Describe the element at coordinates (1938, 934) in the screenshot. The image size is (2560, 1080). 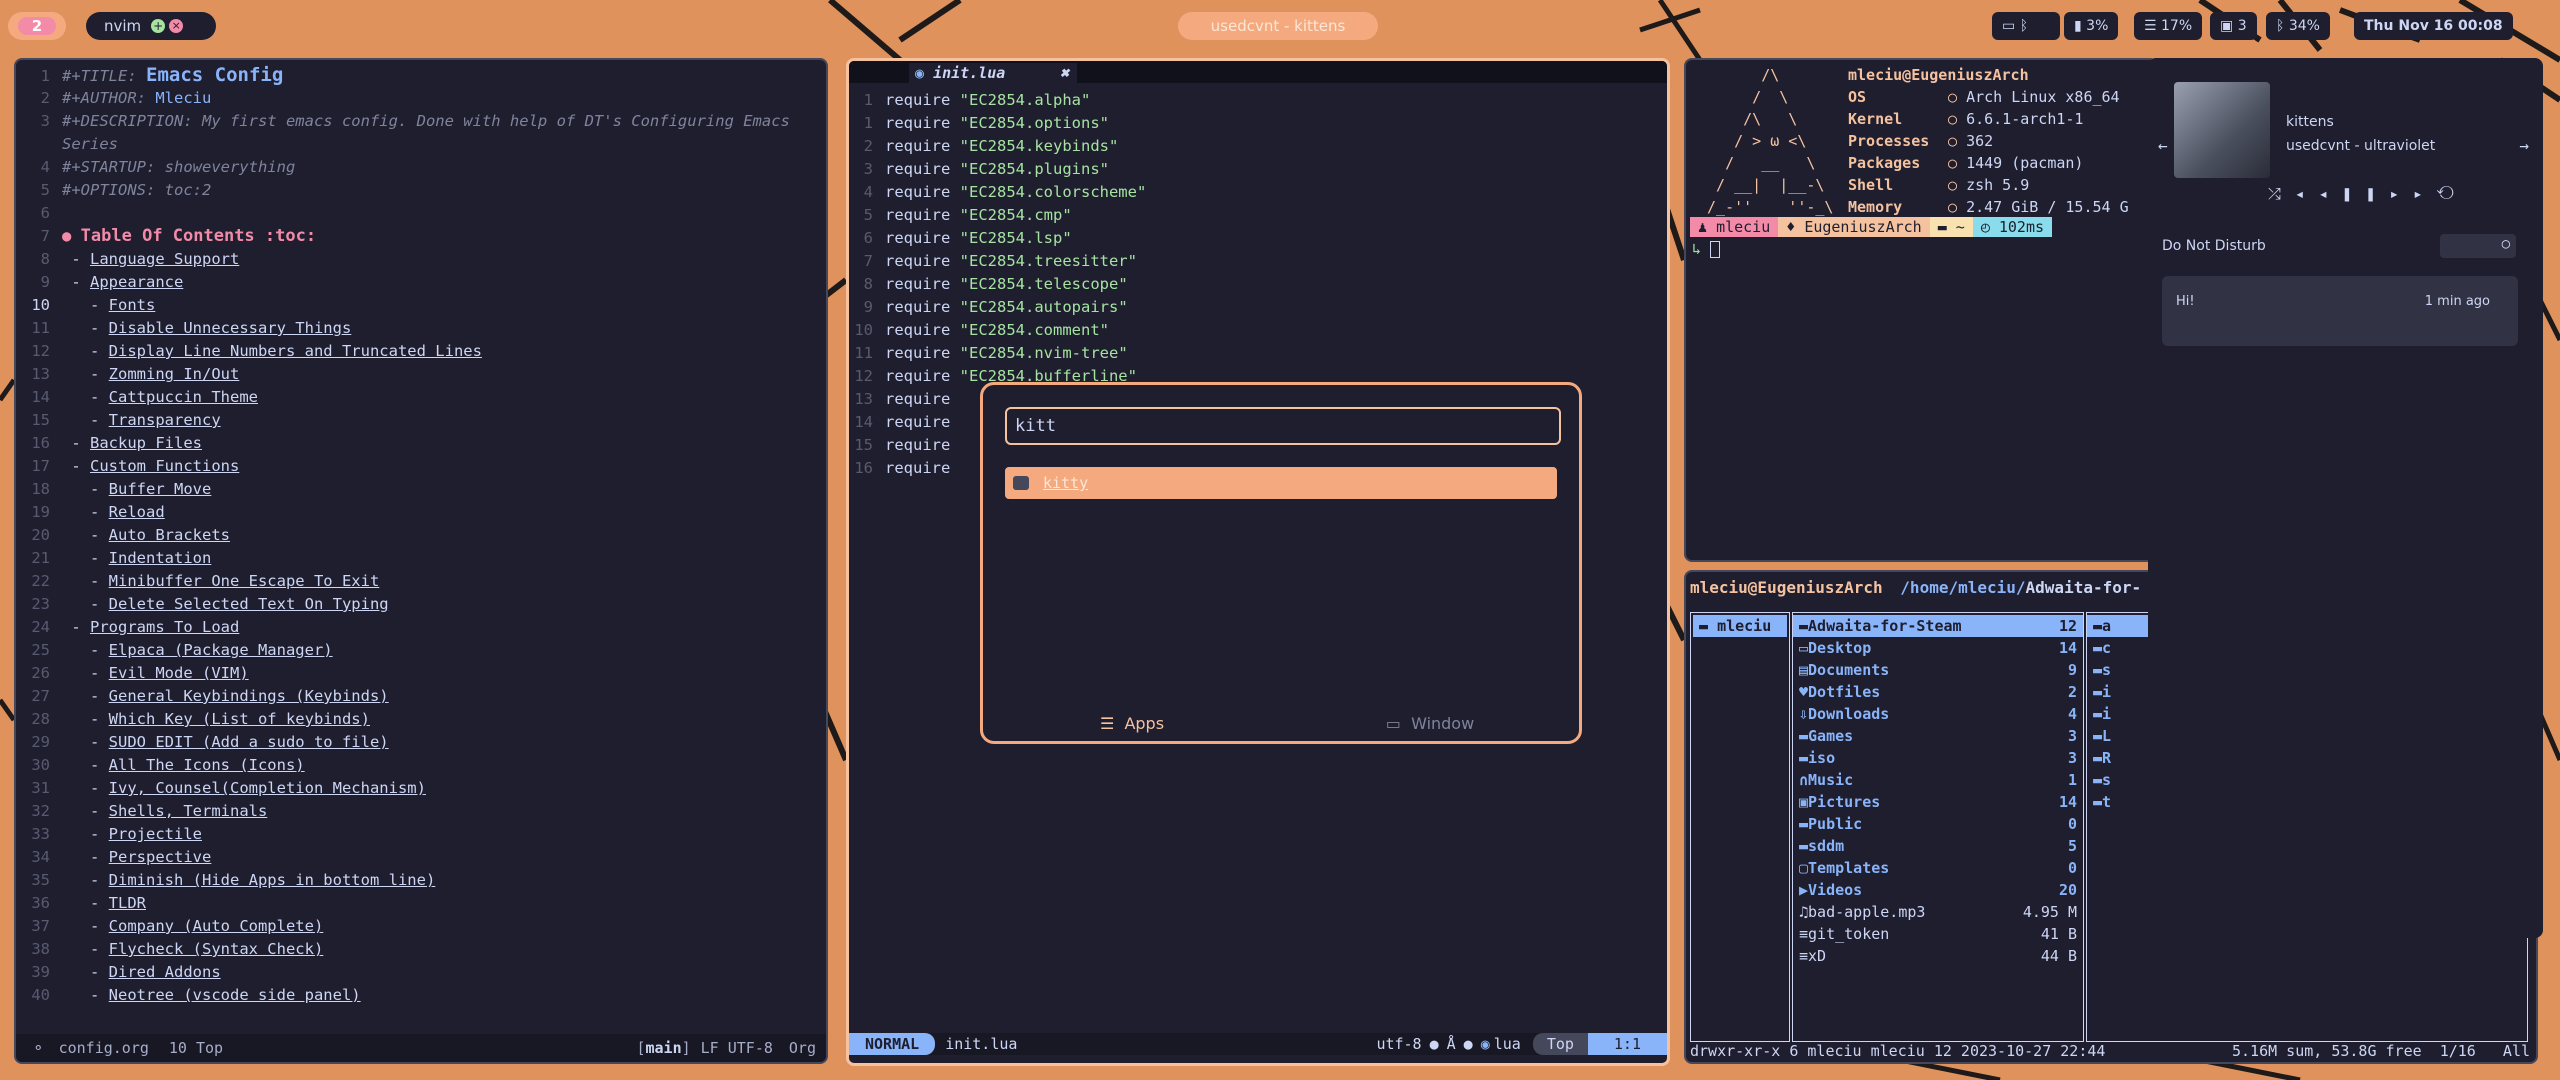
I see `fm-entry: ≡ git_token 41 B` at that location.